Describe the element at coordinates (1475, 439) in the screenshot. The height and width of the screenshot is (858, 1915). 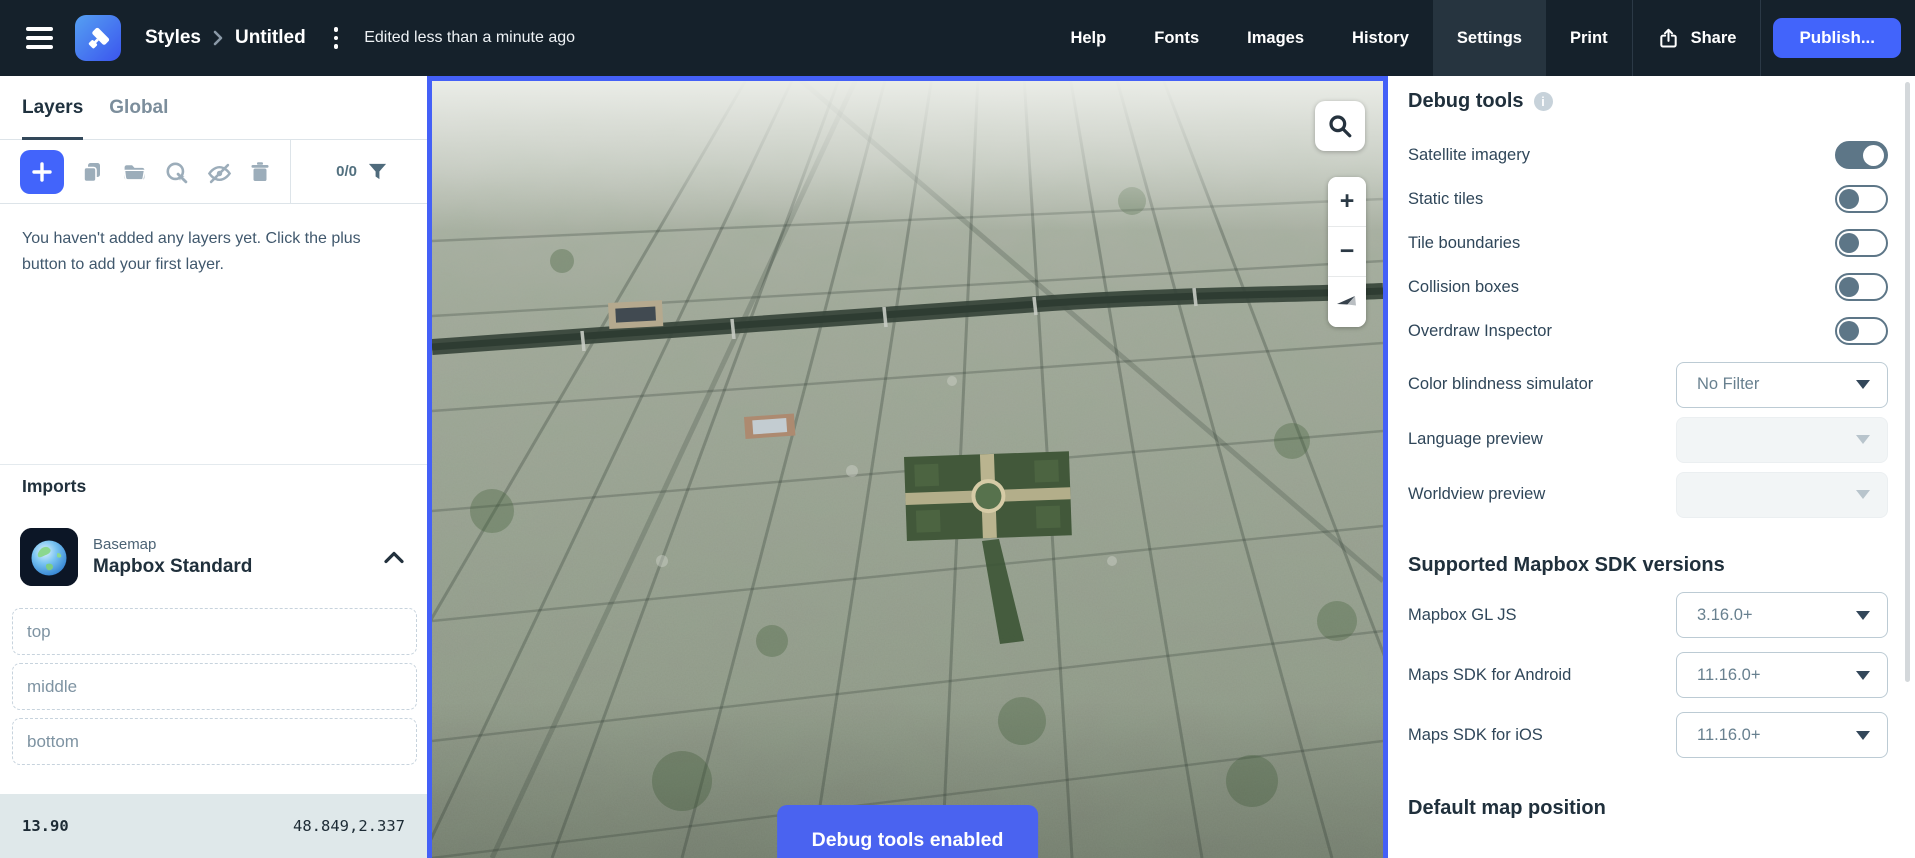
I see `language-preview-label: Language preview` at that location.